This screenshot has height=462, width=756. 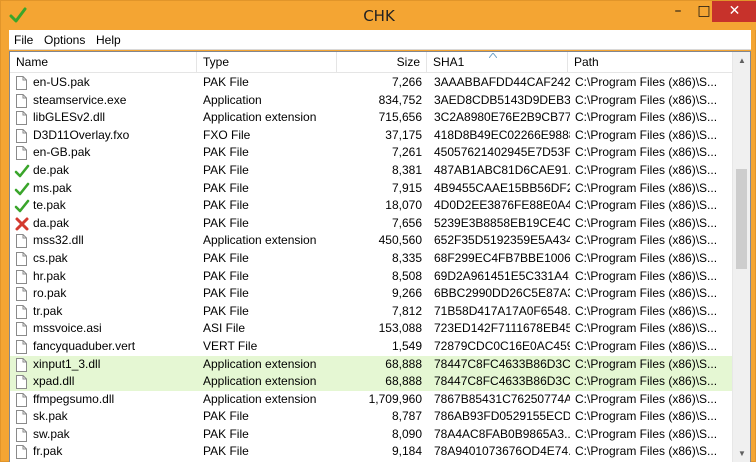 I want to click on file-size: 8,787, so click(x=406, y=416).